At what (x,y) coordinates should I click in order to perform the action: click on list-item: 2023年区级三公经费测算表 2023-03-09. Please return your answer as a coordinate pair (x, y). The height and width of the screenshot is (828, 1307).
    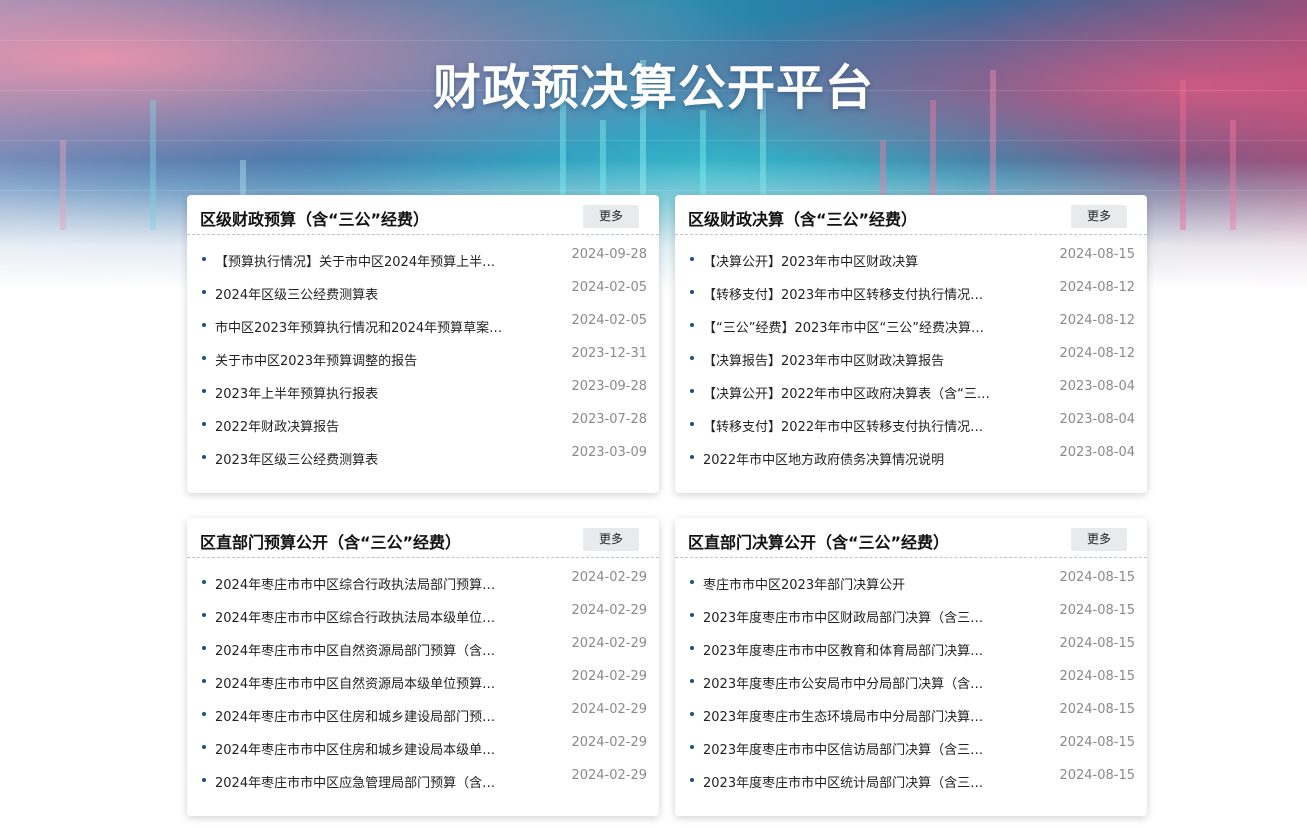
    Looking at the image, I should click on (423, 461).